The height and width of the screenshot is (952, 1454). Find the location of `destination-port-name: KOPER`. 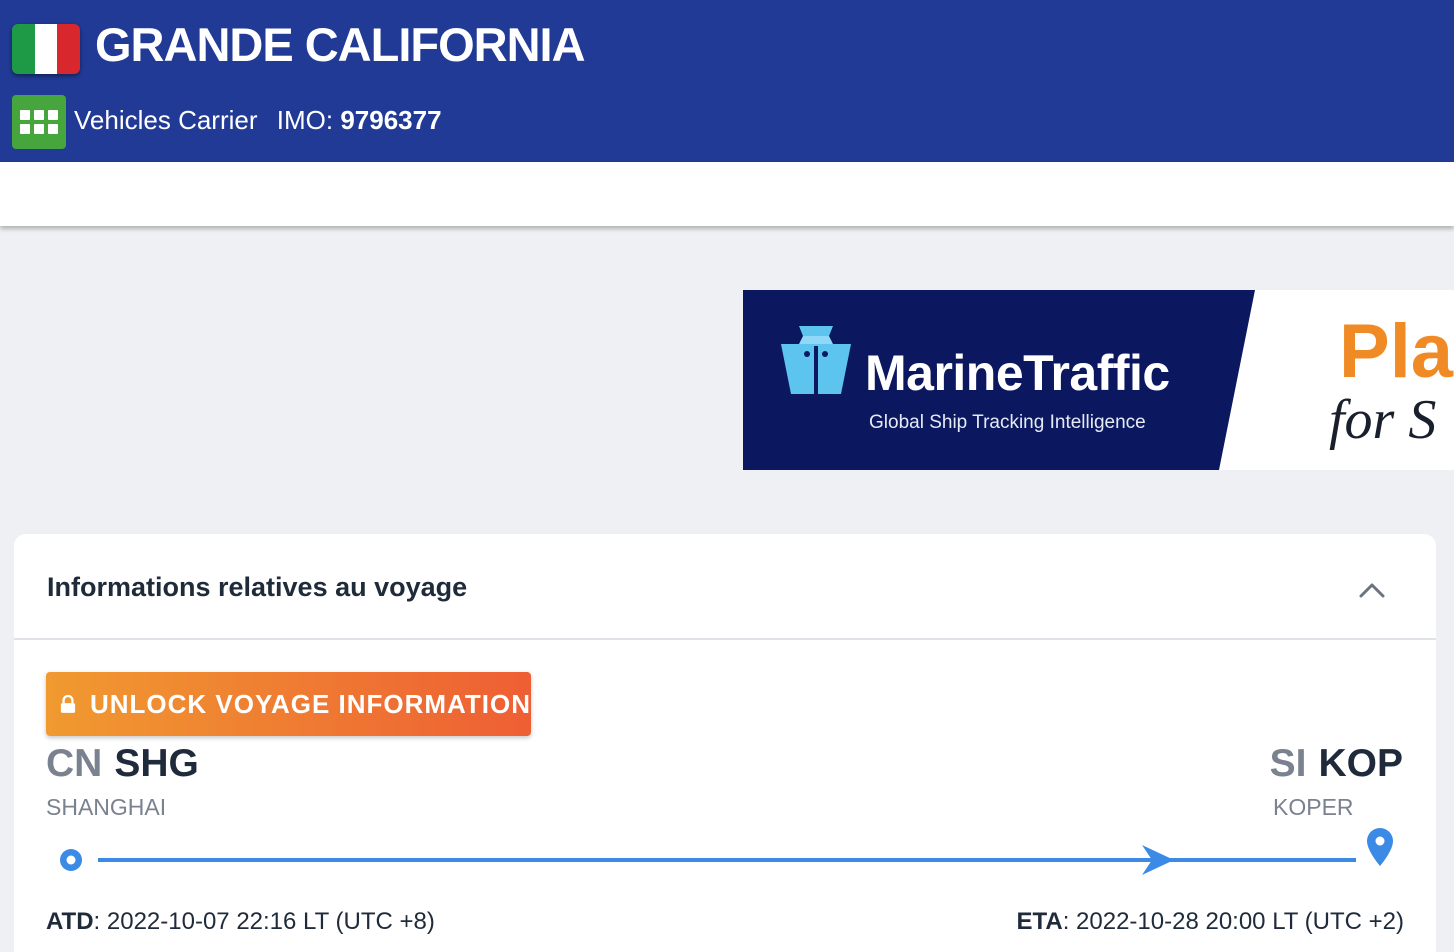

destination-port-name: KOPER is located at coordinates (1313, 807).